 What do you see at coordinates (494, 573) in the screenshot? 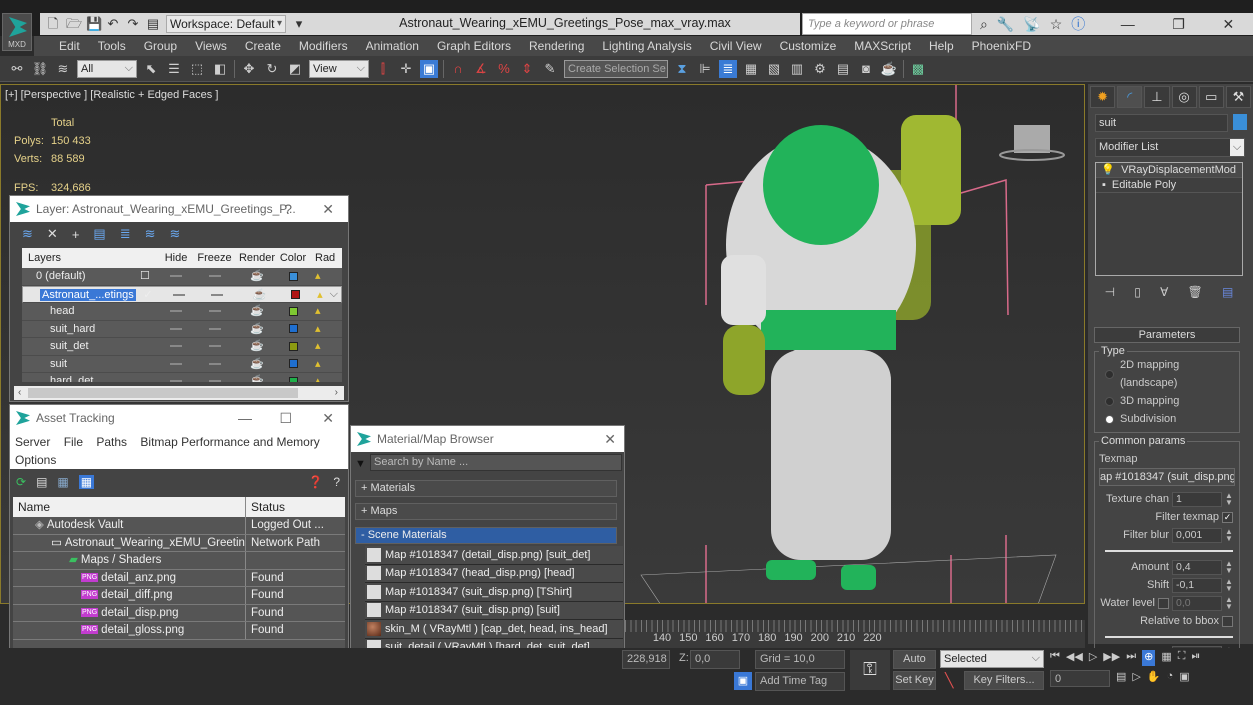
I see `material-list-item: Map #1018347 (head_disp.png) [head]` at bounding box center [494, 573].